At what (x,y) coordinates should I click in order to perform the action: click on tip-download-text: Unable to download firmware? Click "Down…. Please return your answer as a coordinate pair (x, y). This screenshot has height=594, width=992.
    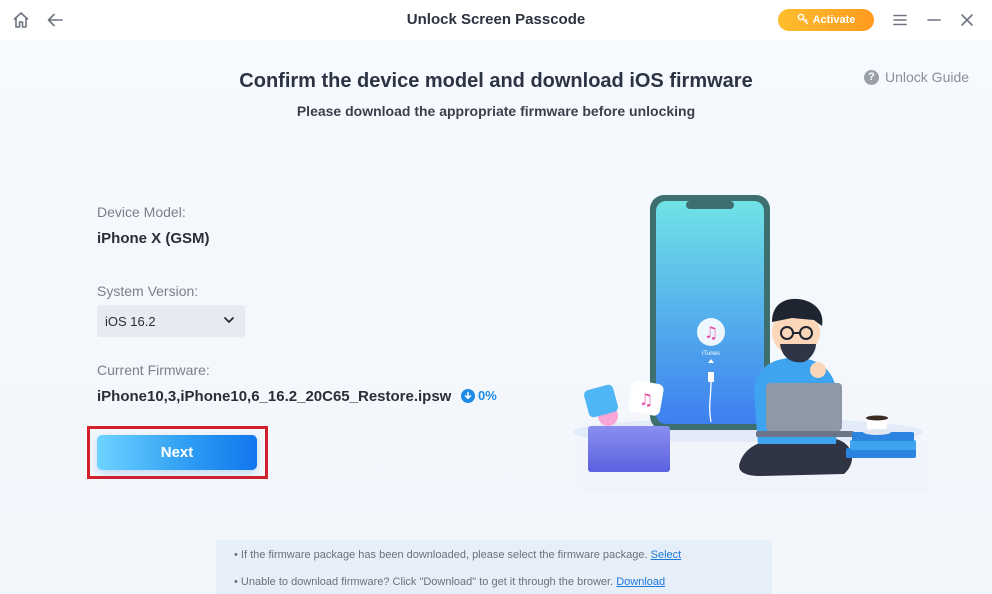
    Looking at the image, I should click on (427, 582).